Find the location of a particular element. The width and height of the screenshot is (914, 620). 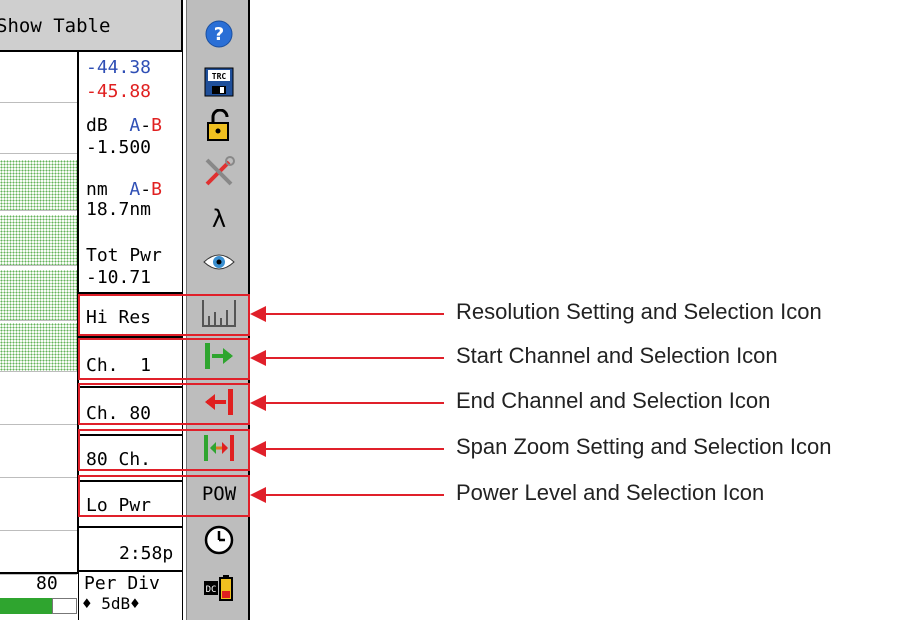

callout-span-zoom: Span Zoom Setting and Selection Icon is located at coordinates (644, 446).